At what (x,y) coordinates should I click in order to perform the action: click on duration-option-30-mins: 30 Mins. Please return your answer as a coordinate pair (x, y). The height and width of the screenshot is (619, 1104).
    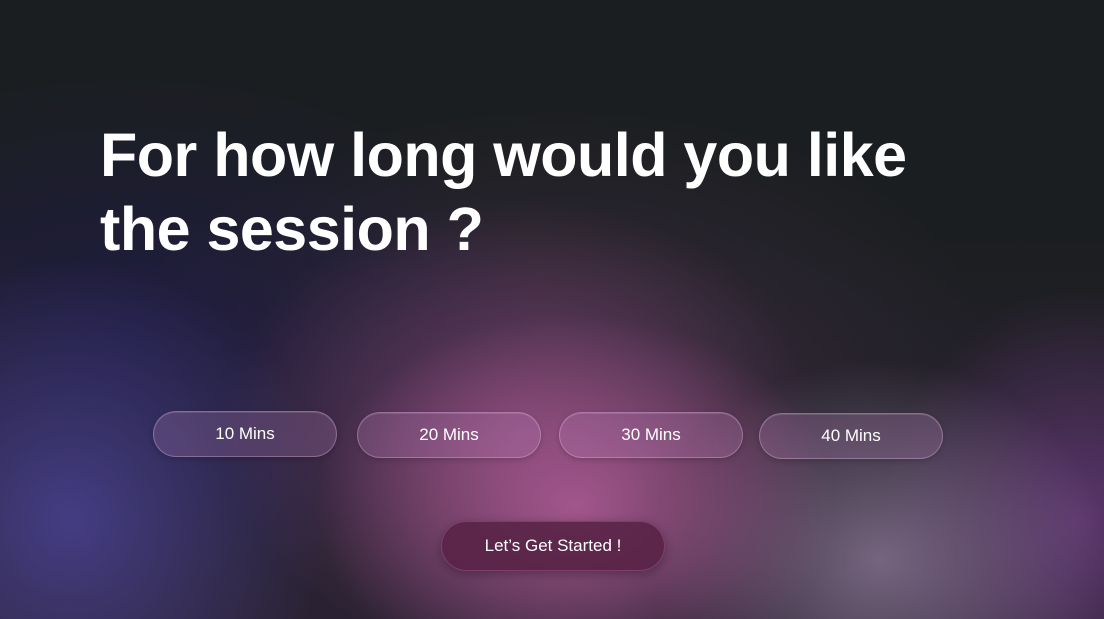
    Looking at the image, I should click on (651, 435).